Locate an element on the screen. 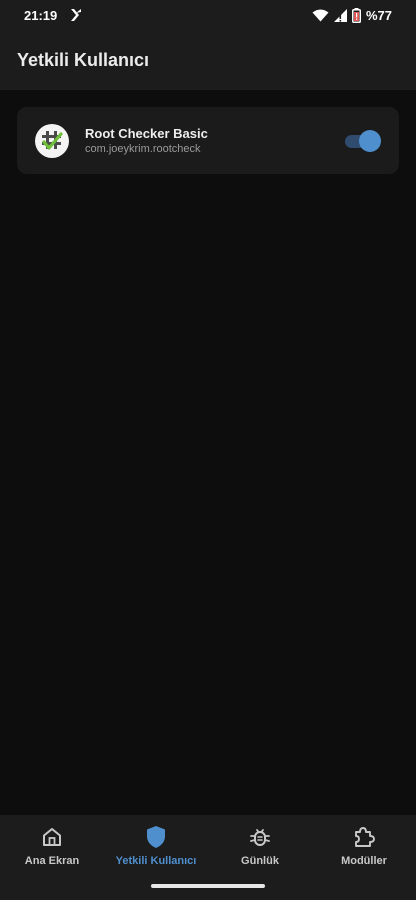 The width and height of the screenshot is (416, 900). shield-icon is located at coordinates (156, 837).